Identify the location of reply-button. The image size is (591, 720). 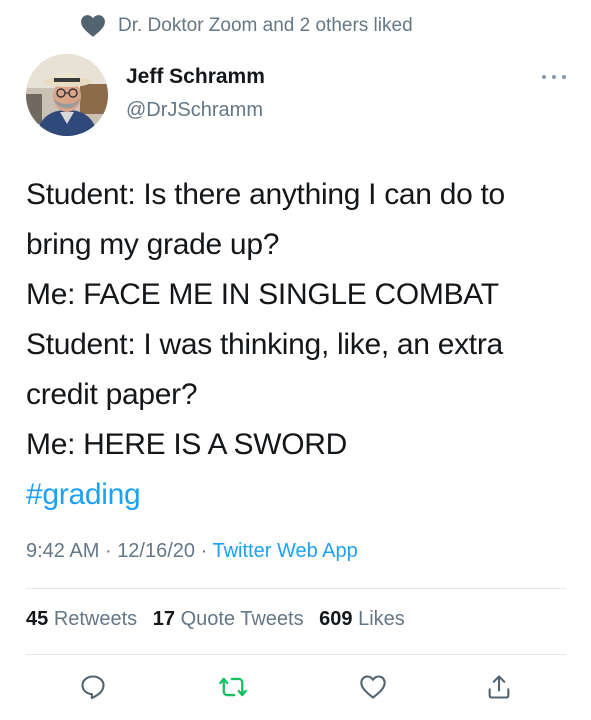
(93, 687).